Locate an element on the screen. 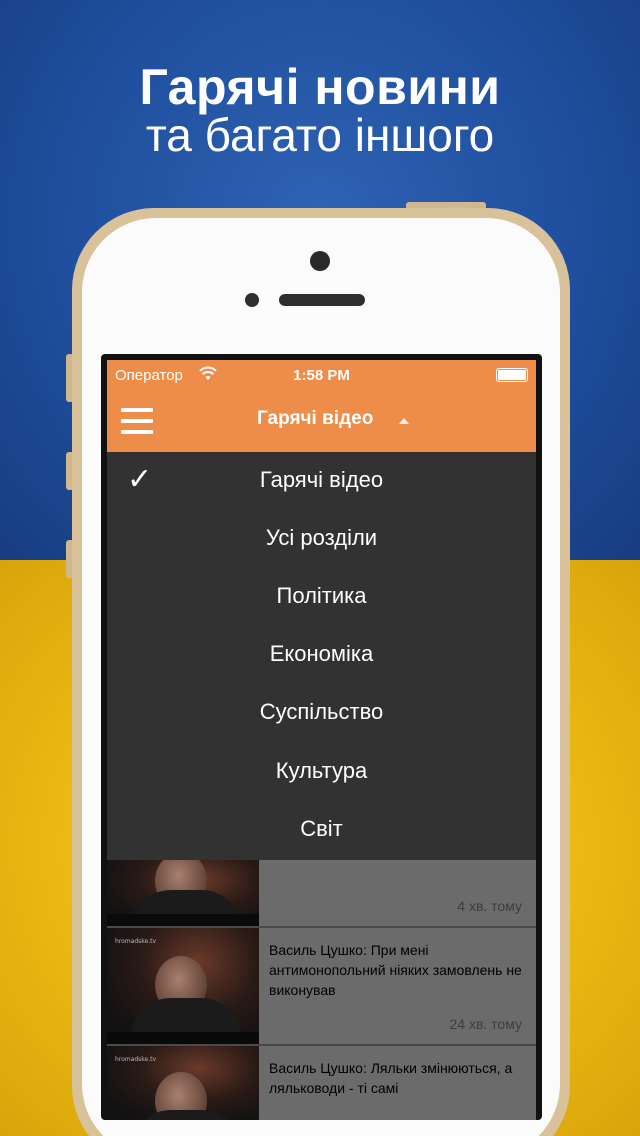 This screenshot has height=1136, width=640. status-time: 1:58 PM is located at coordinates (321, 375).